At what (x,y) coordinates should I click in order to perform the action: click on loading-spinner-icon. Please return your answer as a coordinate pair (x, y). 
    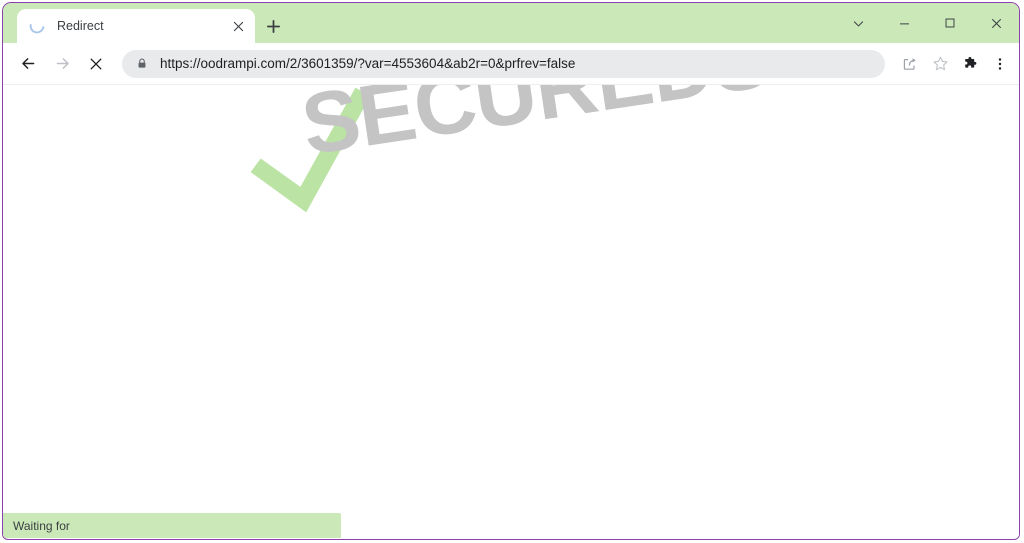
    Looking at the image, I should click on (37, 28).